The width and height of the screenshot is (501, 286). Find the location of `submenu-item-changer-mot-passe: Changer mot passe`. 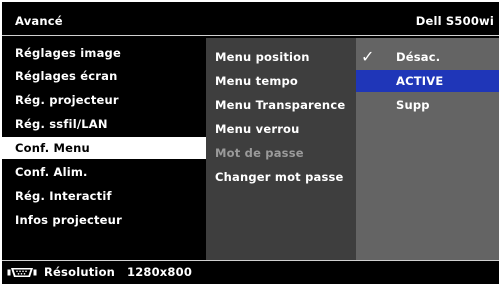

submenu-item-changer-mot-passe: Changer mot passe is located at coordinates (281, 177).